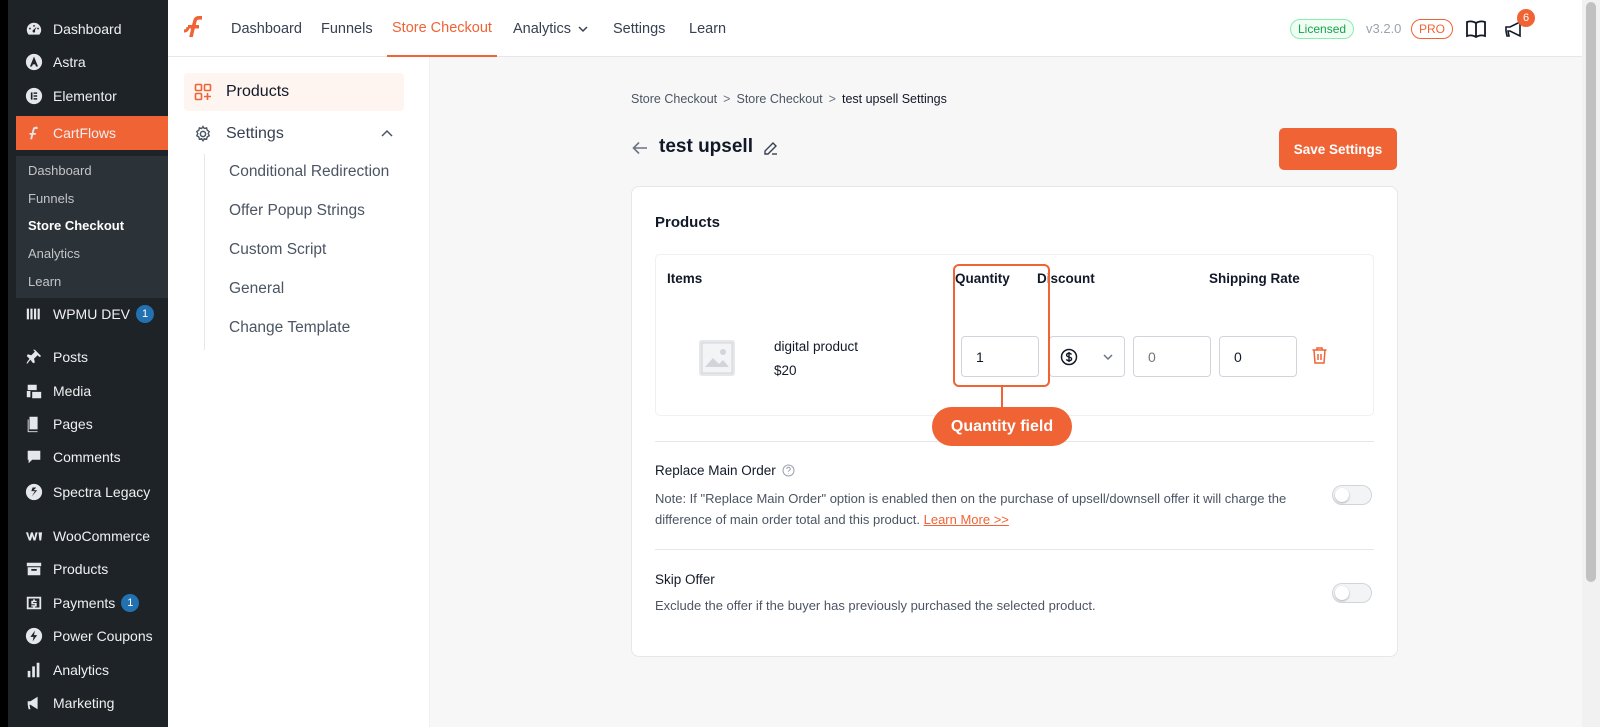 Image resolution: width=1600 pixels, height=727 pixels. Describe the element at coordinates (816, 346) in the screenshot. I see `product-name: digital product` at that location.